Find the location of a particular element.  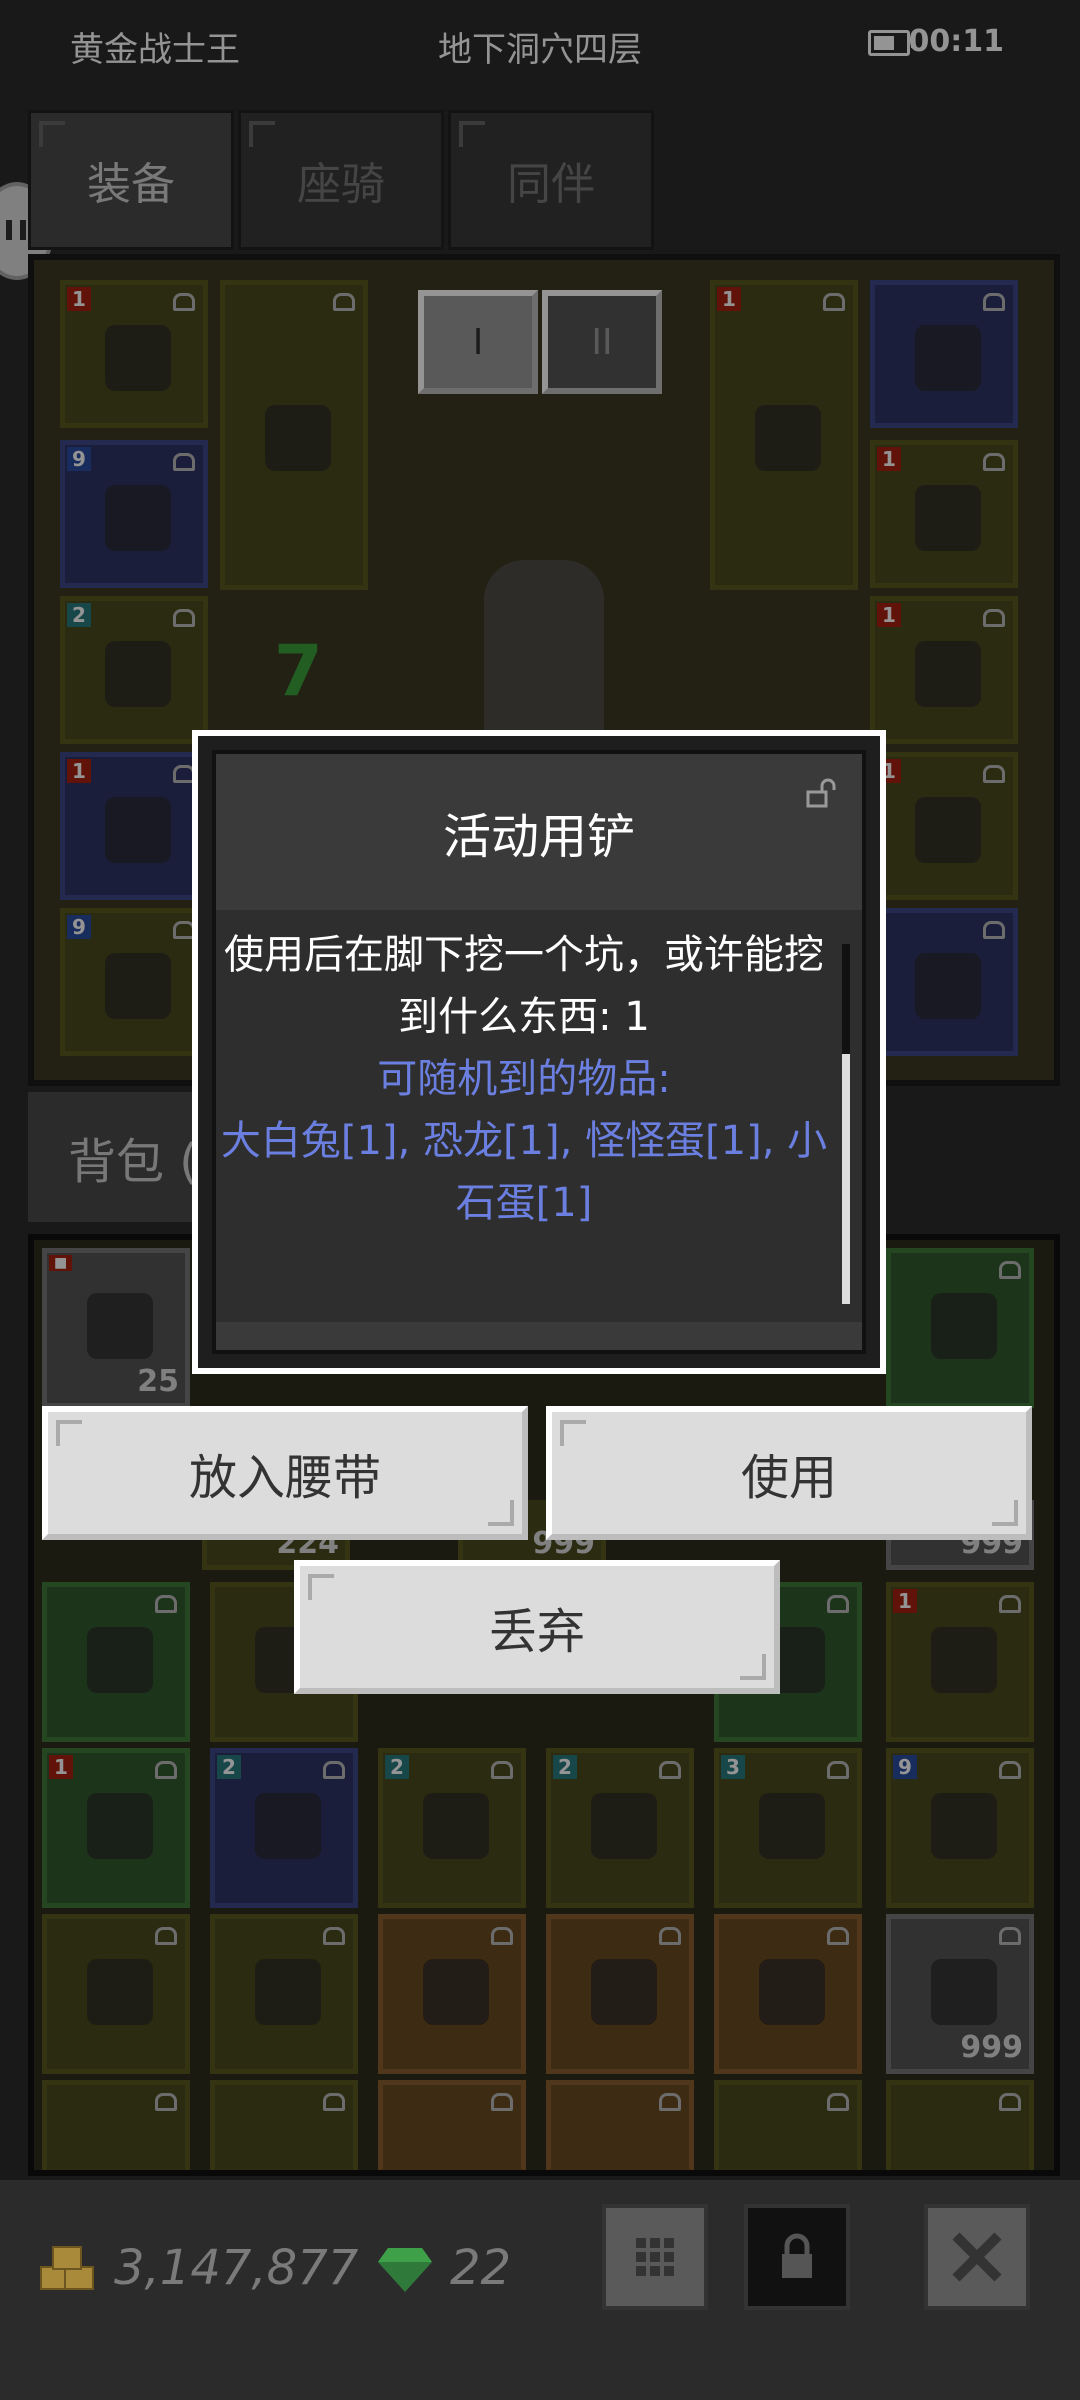

gold-coins-icon is located at coordinates (69, 2269).